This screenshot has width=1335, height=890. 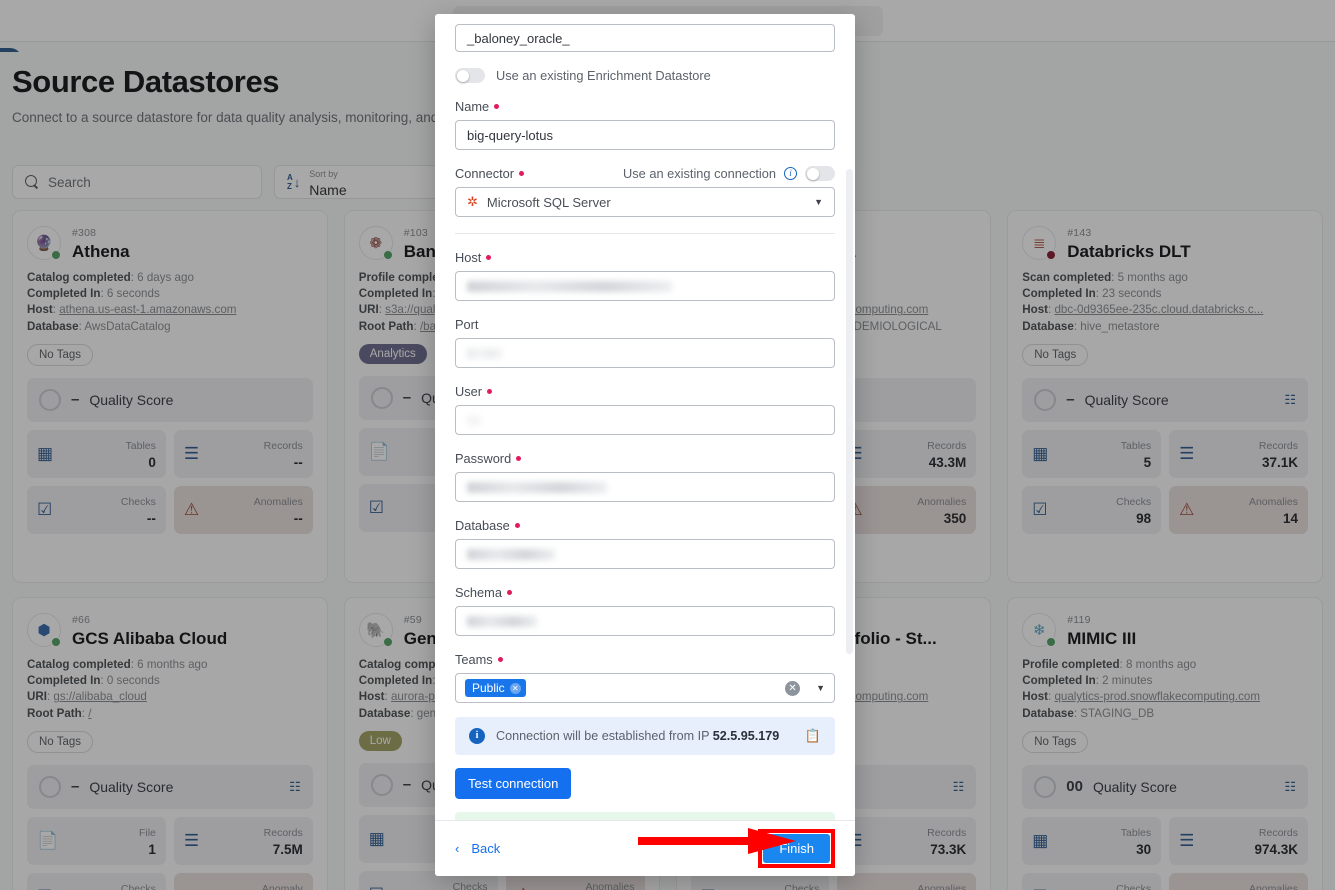 What do you see at coordinates (645, 38) in the screenshot?
I see `enrichment-prefix-input: _baloney_oracle_` at bounding box center [645, 38].